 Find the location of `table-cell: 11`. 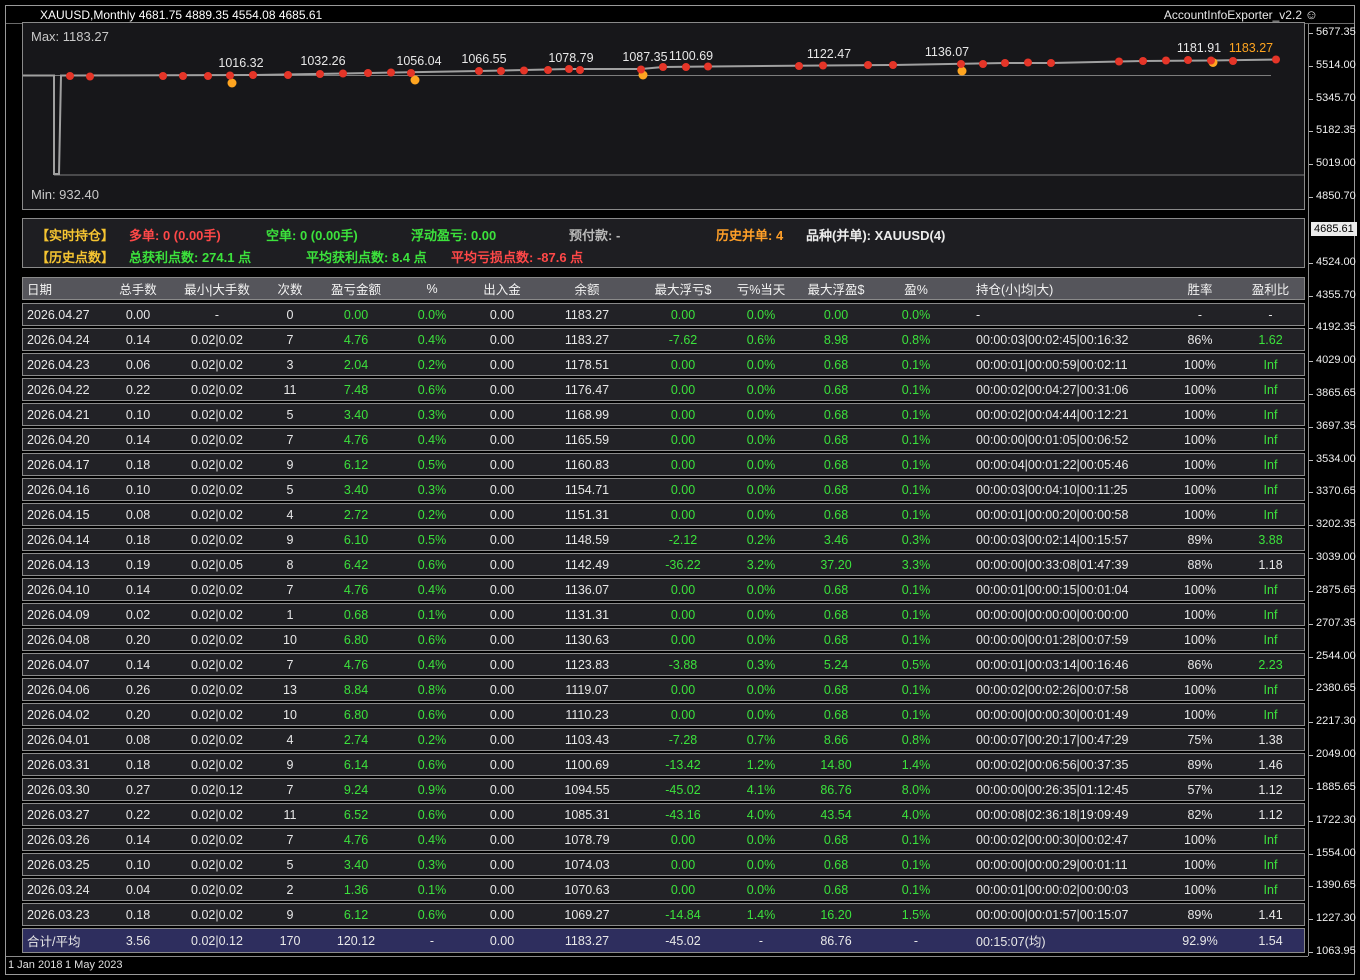

table-cell: 11 is located at coordinates (290, 389).